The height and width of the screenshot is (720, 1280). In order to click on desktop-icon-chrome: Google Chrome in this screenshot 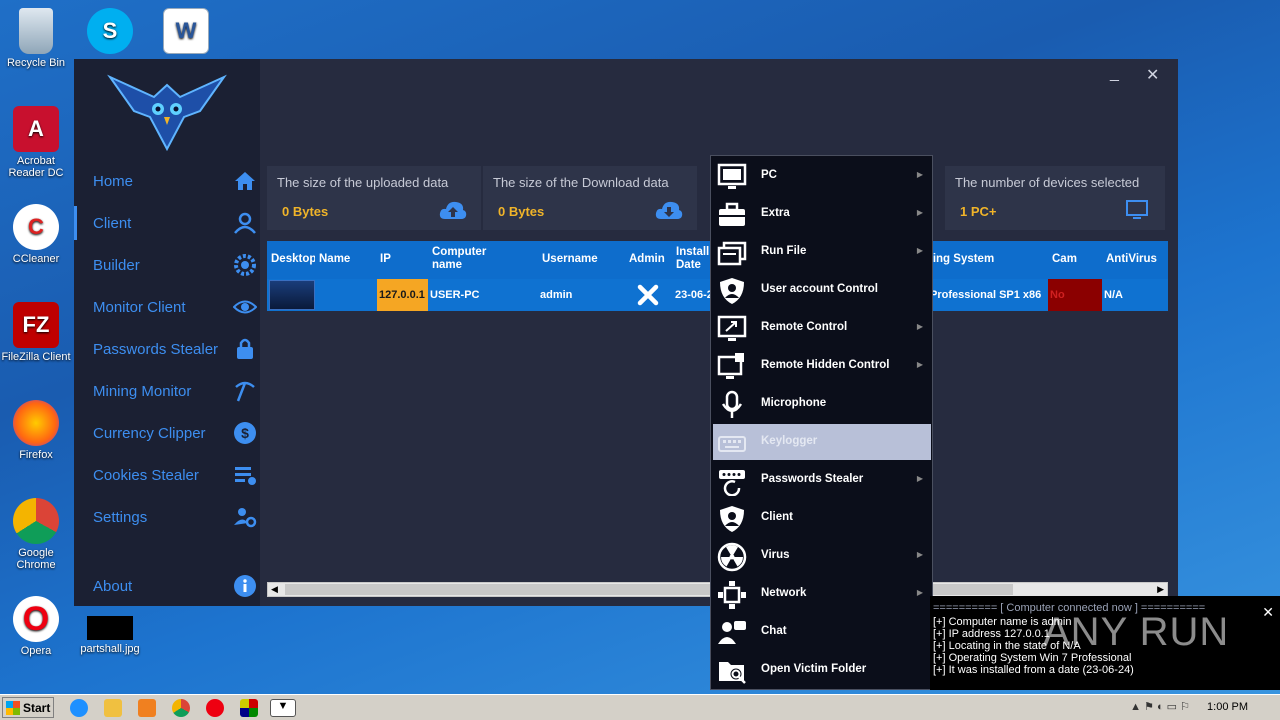, I will do `click(36, 534)`.